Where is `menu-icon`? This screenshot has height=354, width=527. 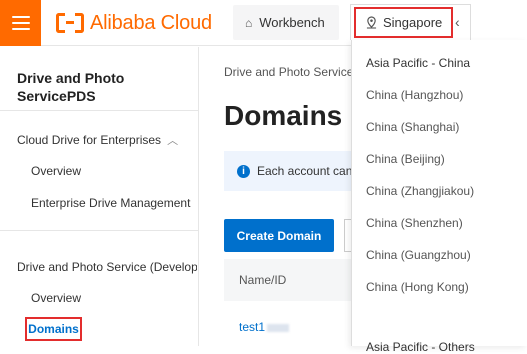
menu-icon is located at coordinates (20, 23).